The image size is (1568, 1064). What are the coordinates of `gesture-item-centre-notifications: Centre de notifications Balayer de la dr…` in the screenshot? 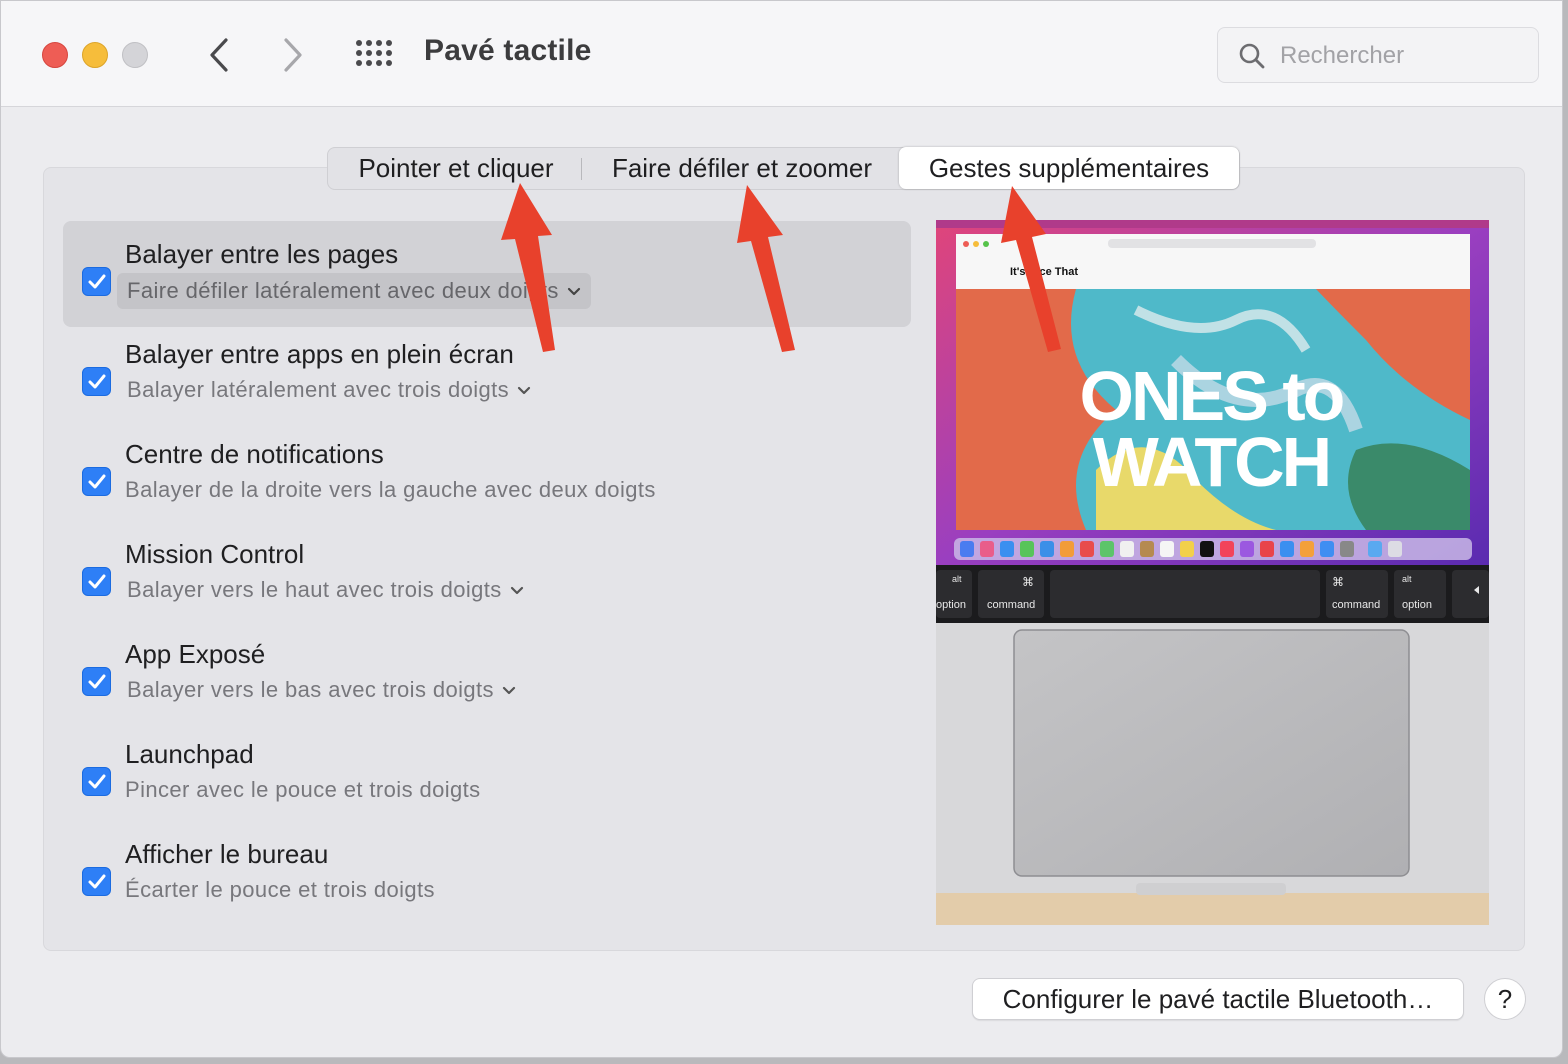 It's located at (491, 479).